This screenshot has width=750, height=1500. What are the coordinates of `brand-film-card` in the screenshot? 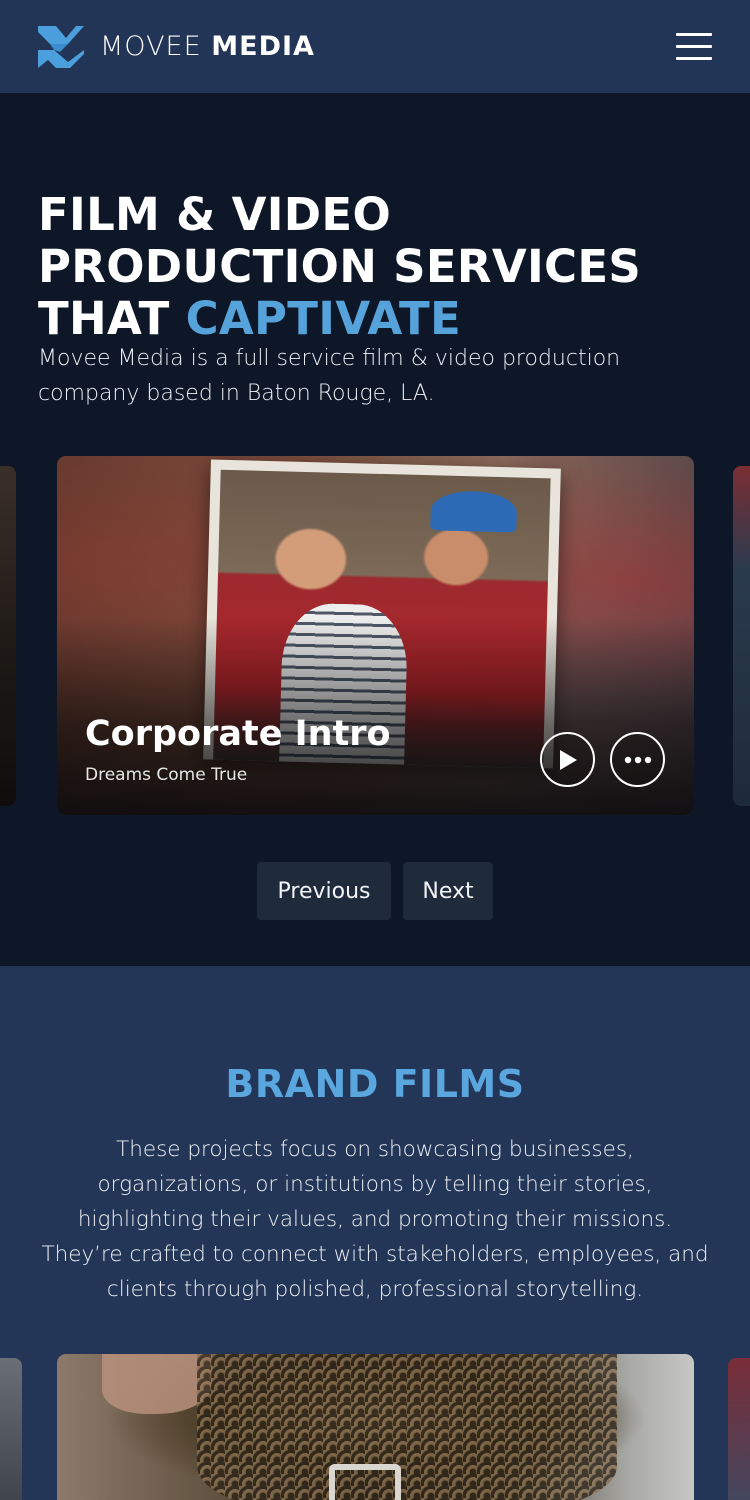 It's located at (375, 1427).